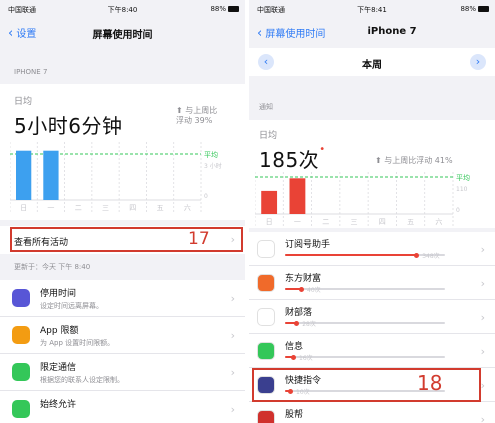 The image size is (495, 423). Describe the element at coordinates (462, 189) in the screenshot. I see `y-tick-label: 110` at that location.